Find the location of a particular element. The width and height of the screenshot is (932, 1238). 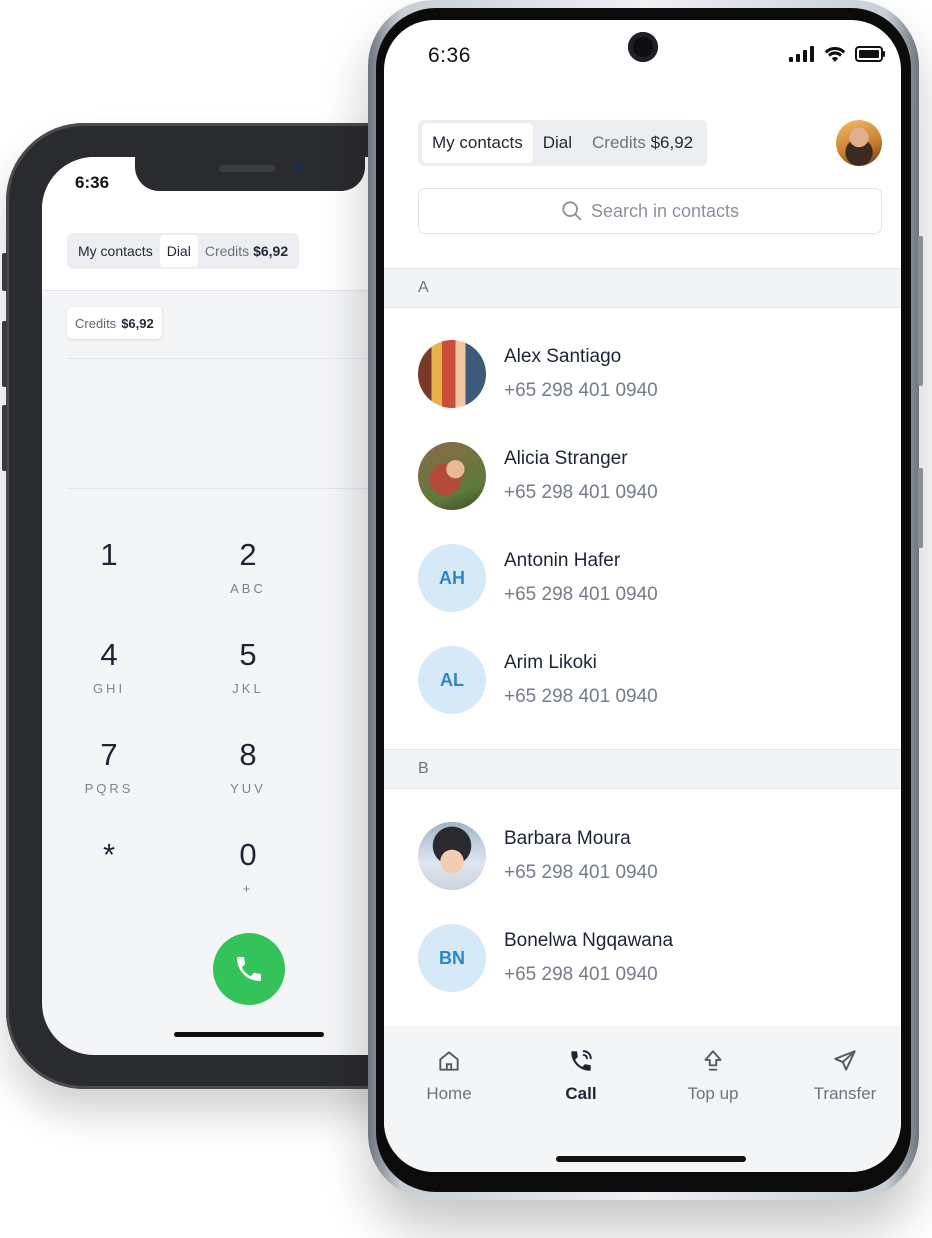

speaker-grille is located at coordinates (247, 168).